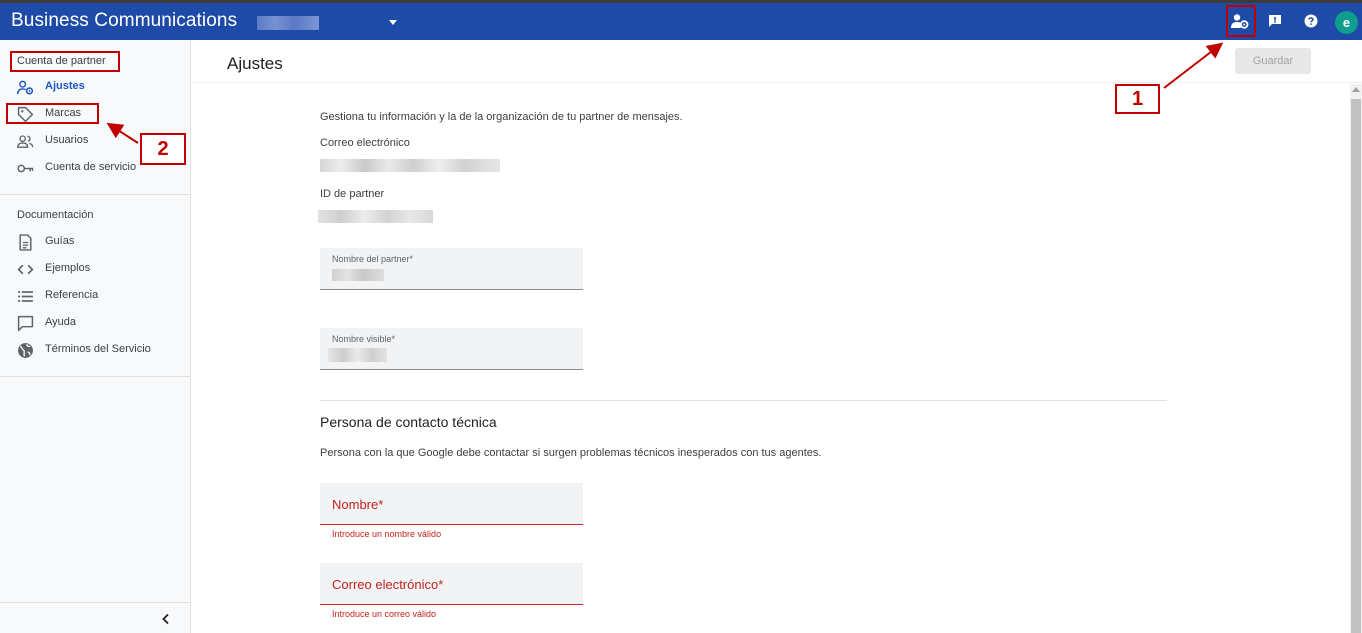 The width and height of the screenshot is (1362, 633). What do you see at coordinates (408, 422) in the screenshot?
I see `tech-contact-heading: Persona de contacto técnica` at bounding box center [408, 422].